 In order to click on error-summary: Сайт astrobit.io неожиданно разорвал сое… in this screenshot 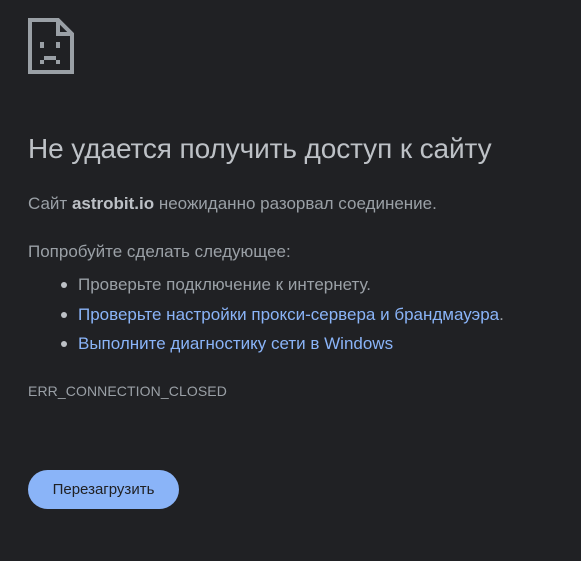, I will do `click(232, 204)`.